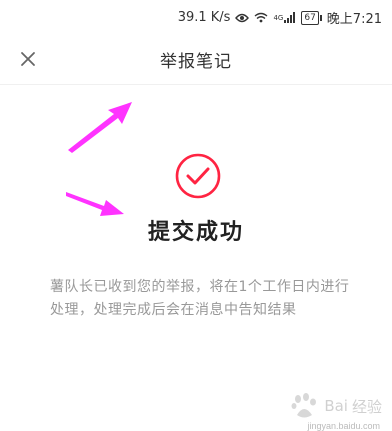  Describe the element at coordinates (200, 298) in the screenshot. I see `success-description: 薯队长已收到您的举报，将在1个工作日内进行处理，处理完成后会在消息中告知结果` at that location.